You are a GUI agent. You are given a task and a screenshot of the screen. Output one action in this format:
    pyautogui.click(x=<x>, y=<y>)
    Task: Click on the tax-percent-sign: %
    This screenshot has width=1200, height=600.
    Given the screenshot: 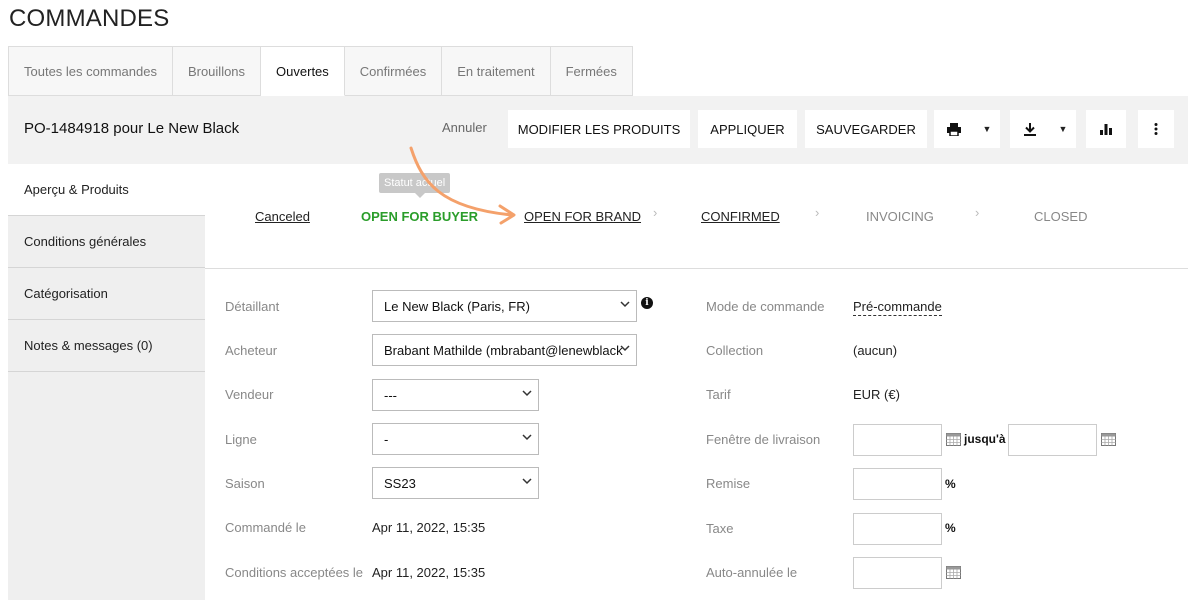 What is the action you would take?
    pyautogui.click(x=950, y=528)
    